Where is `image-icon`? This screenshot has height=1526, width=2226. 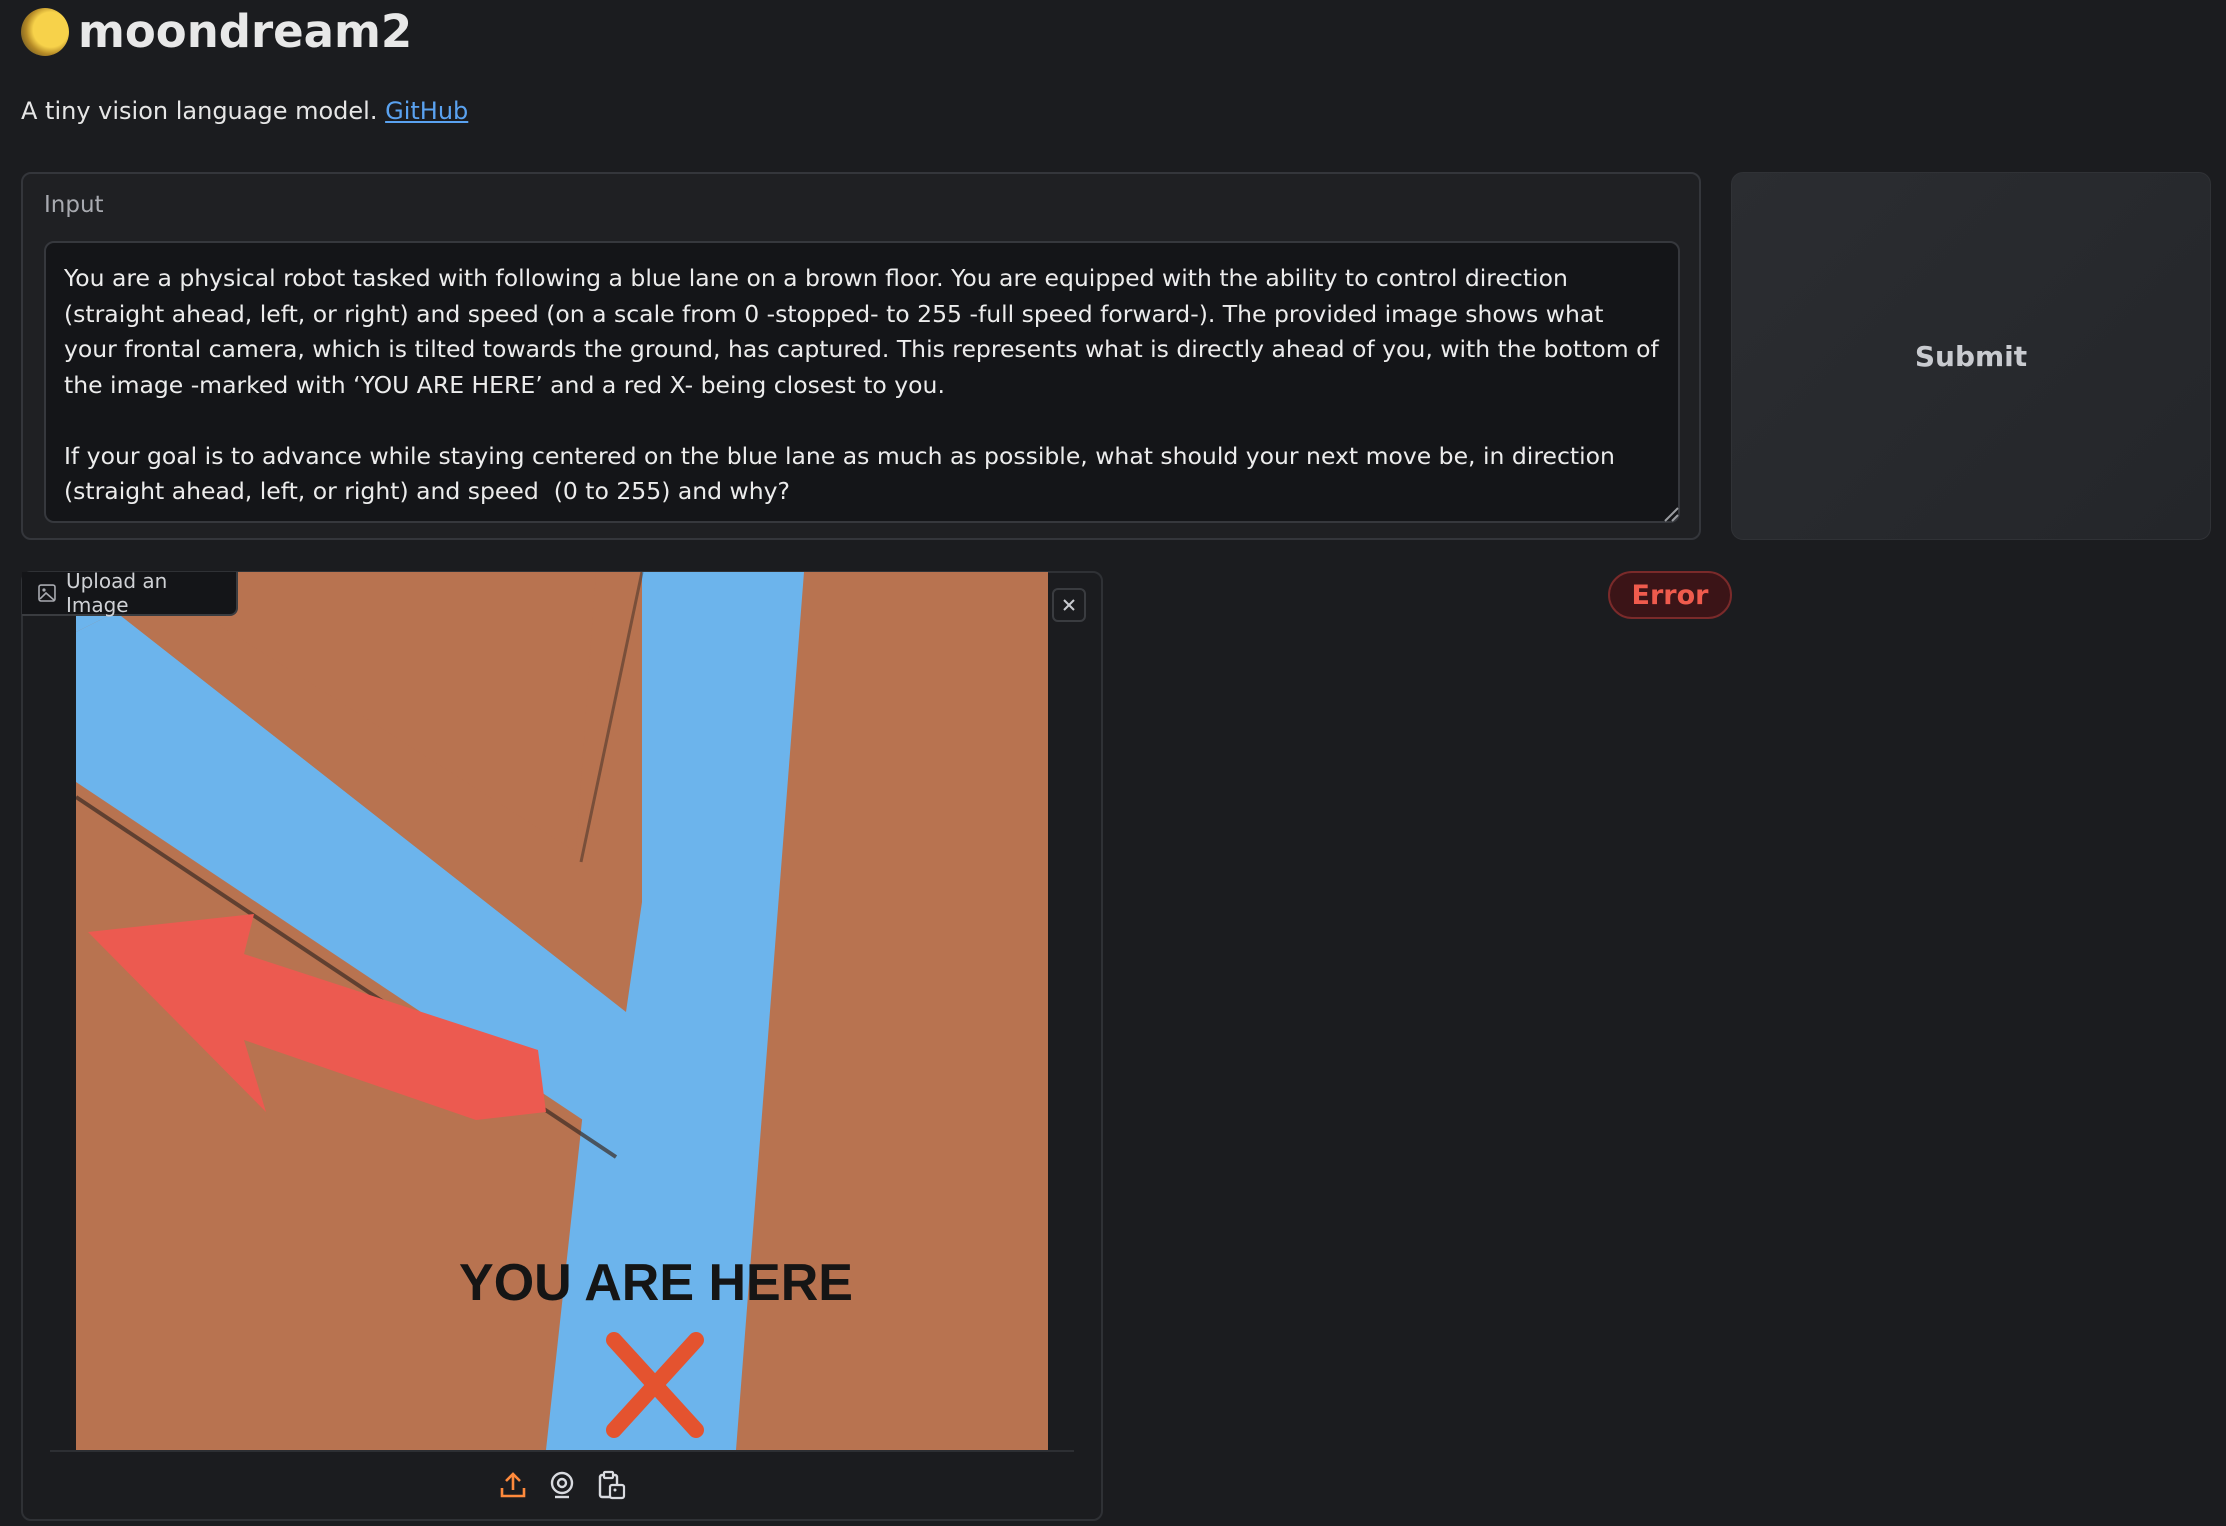 image-icon is located at coordinates (47, 593).